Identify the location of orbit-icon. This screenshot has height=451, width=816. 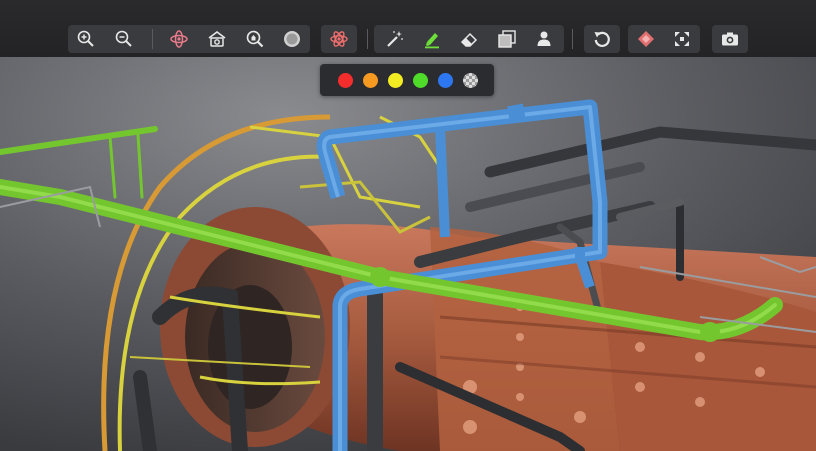
(179, 39).